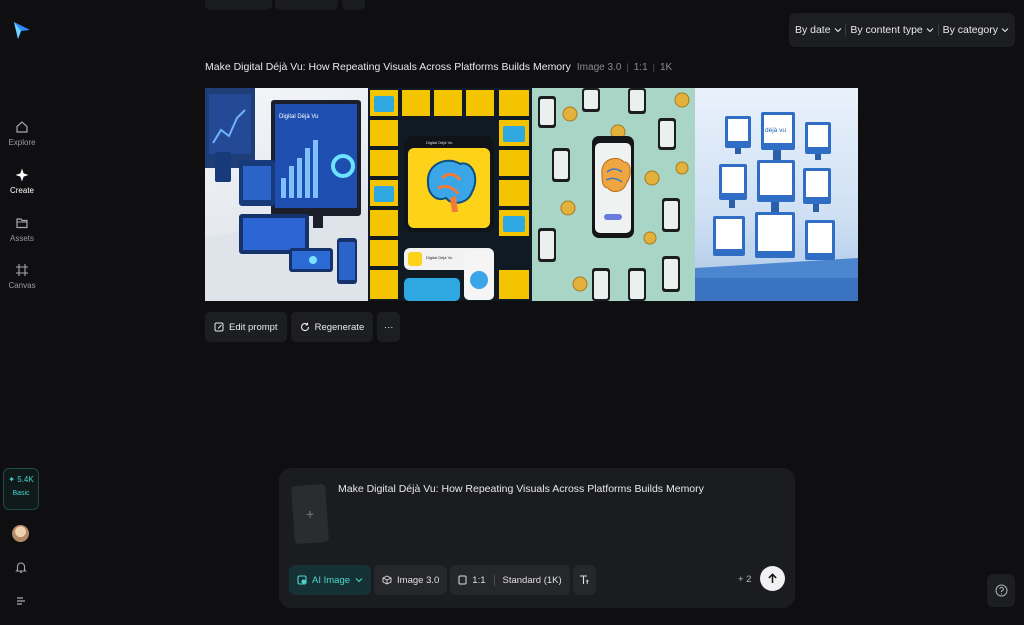 Image resolution: width=1024 pixels, height=625 pixels. I want to click on refresh-icon, so click(304, 327).